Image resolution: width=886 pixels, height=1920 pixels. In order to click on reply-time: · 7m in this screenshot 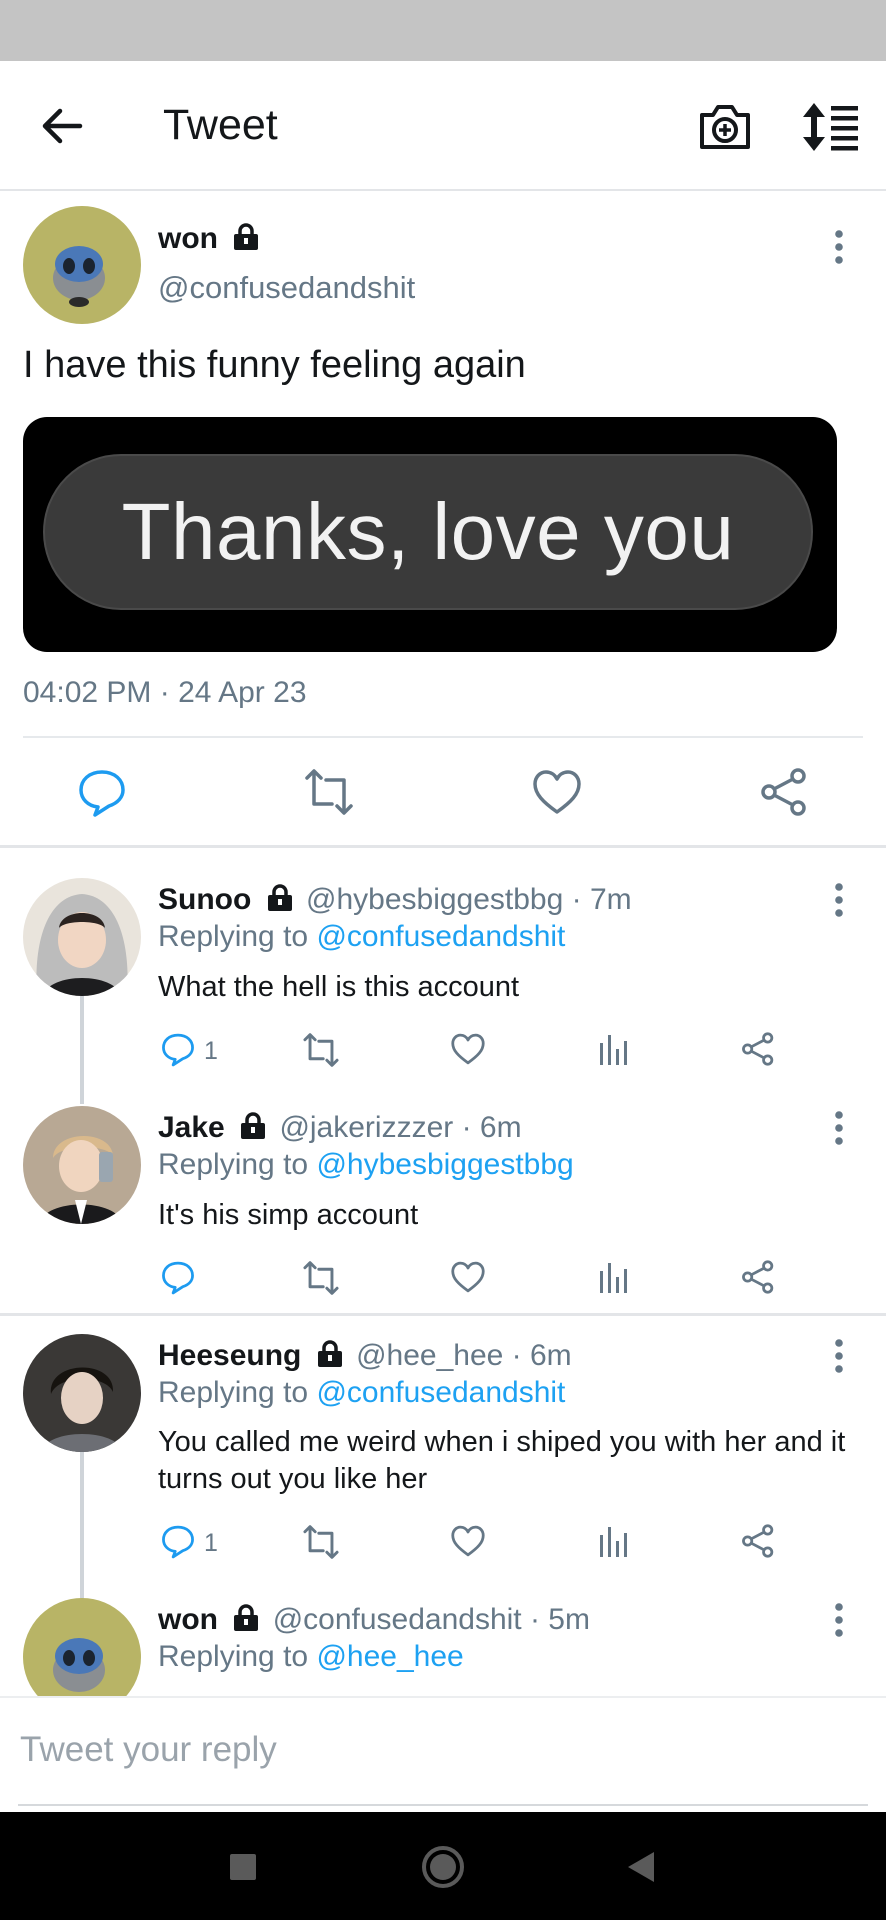, I will do `click(601, 899)`.